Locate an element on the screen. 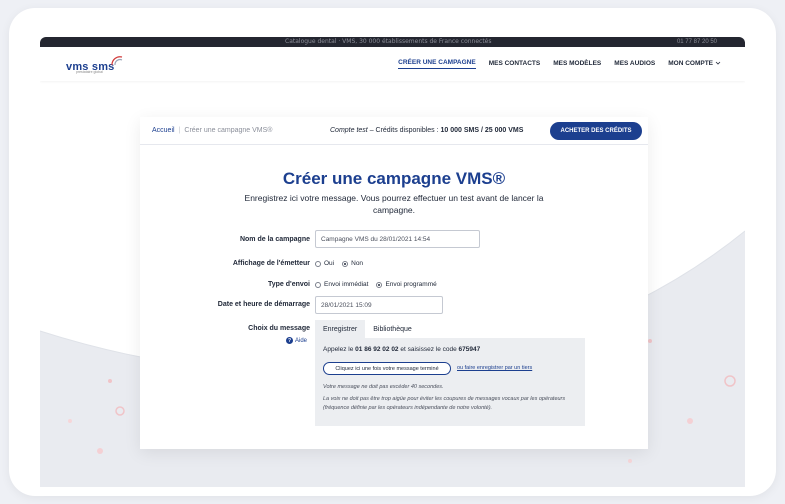 The width and height of the screenshot is (785, 504). start-datetime-label: Date et heure de démarrage is located at coordinates (263, 304).